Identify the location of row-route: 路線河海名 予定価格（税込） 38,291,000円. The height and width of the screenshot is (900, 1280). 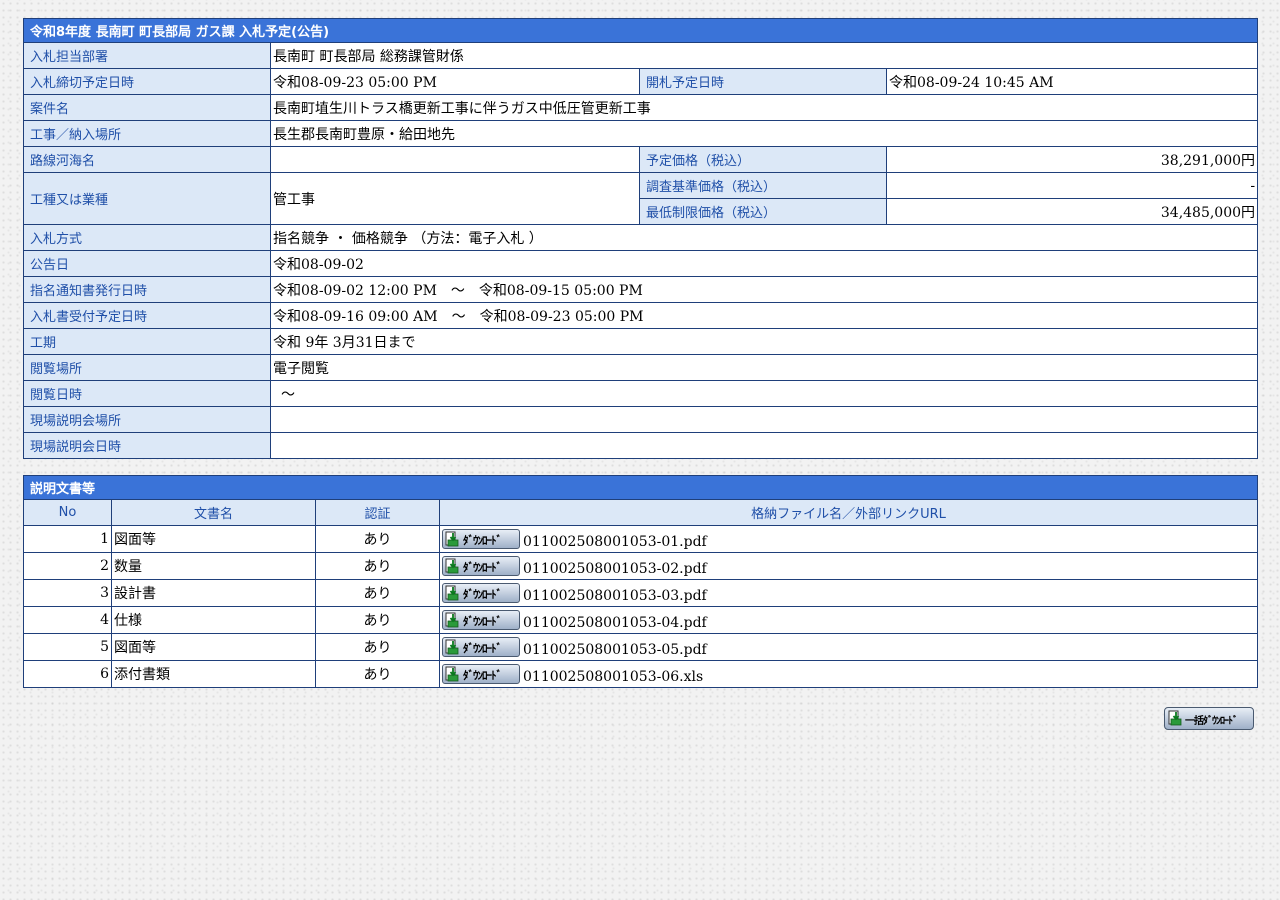
(641, 159).